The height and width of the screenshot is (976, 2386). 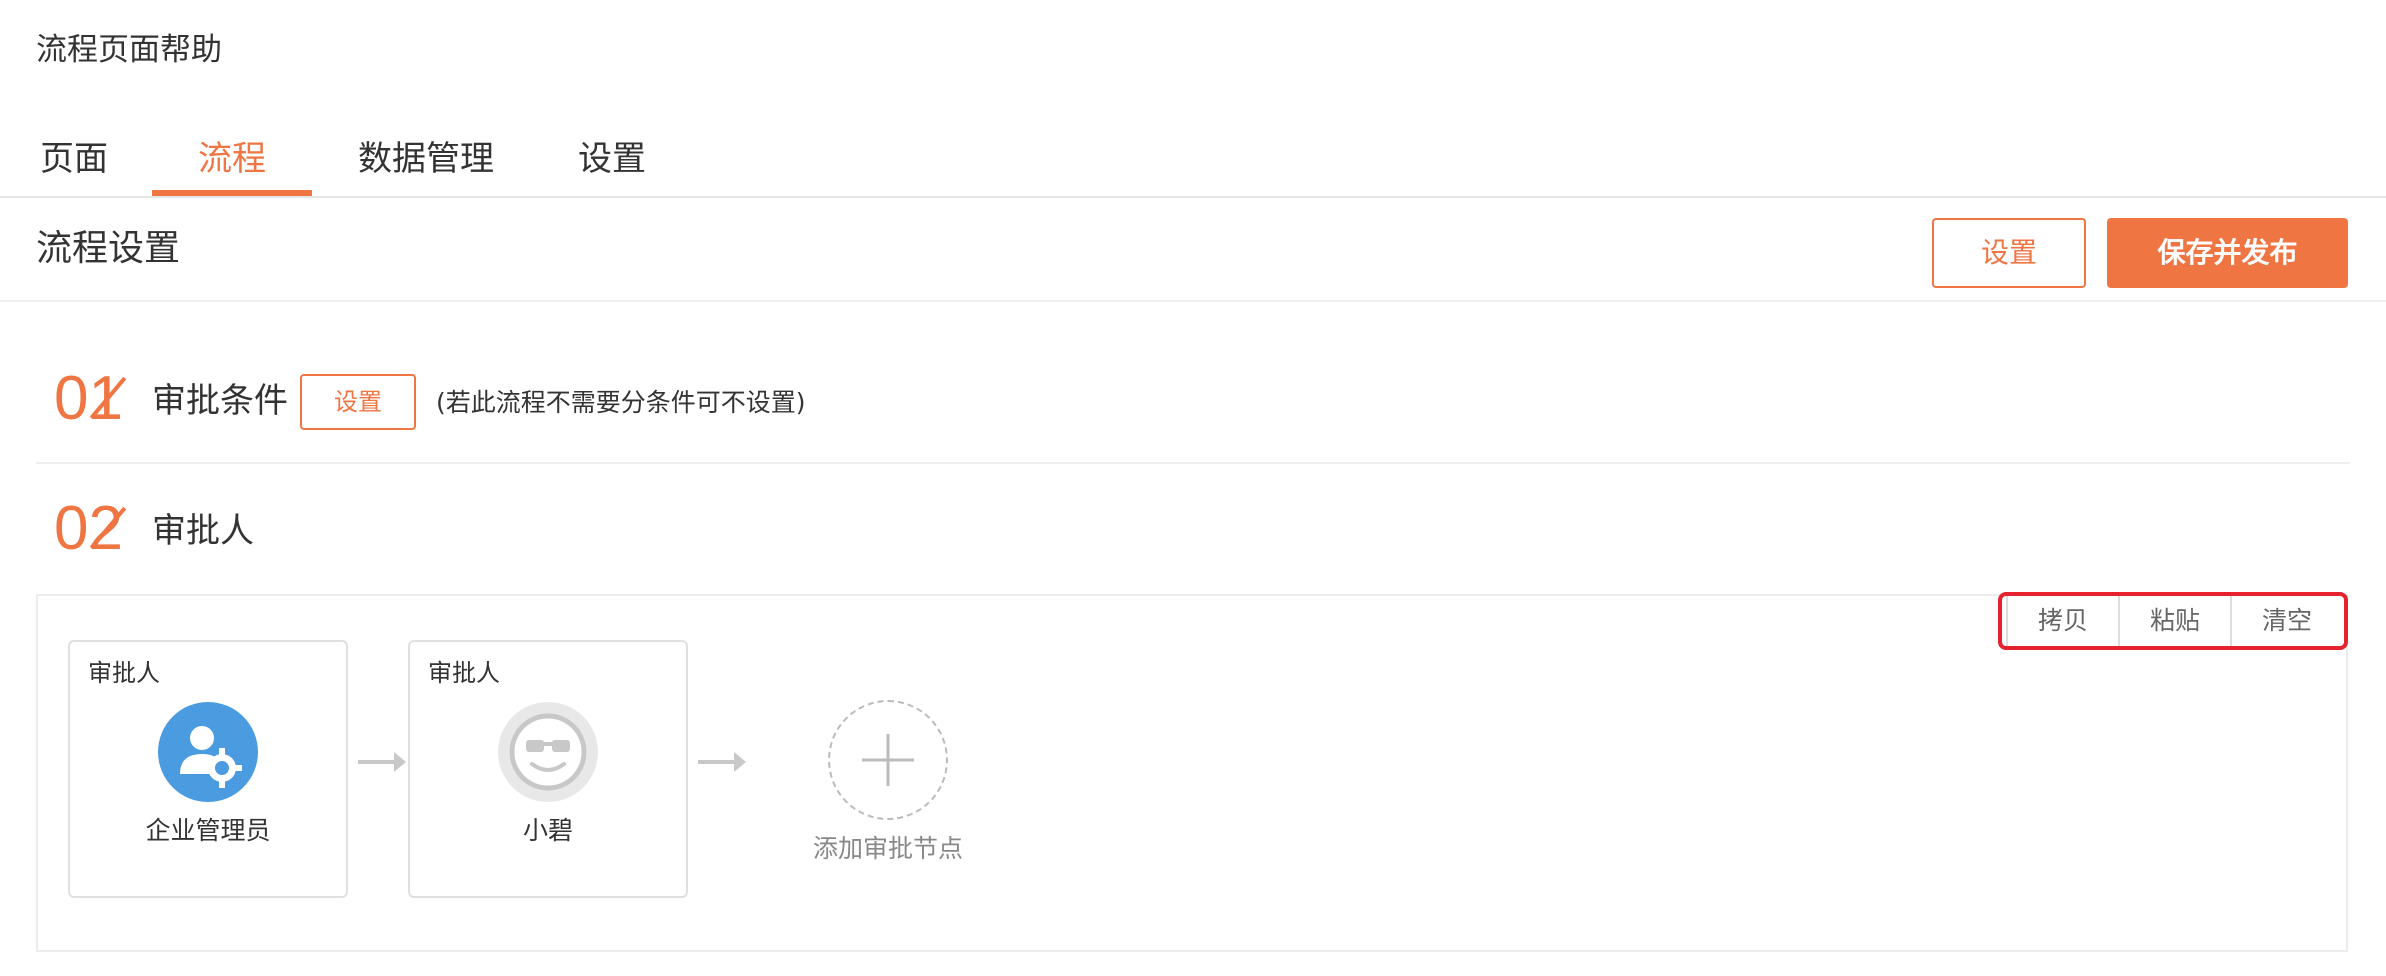 I want to click on save-publish-button: 保存并发布, so click(x=2227, y=253).